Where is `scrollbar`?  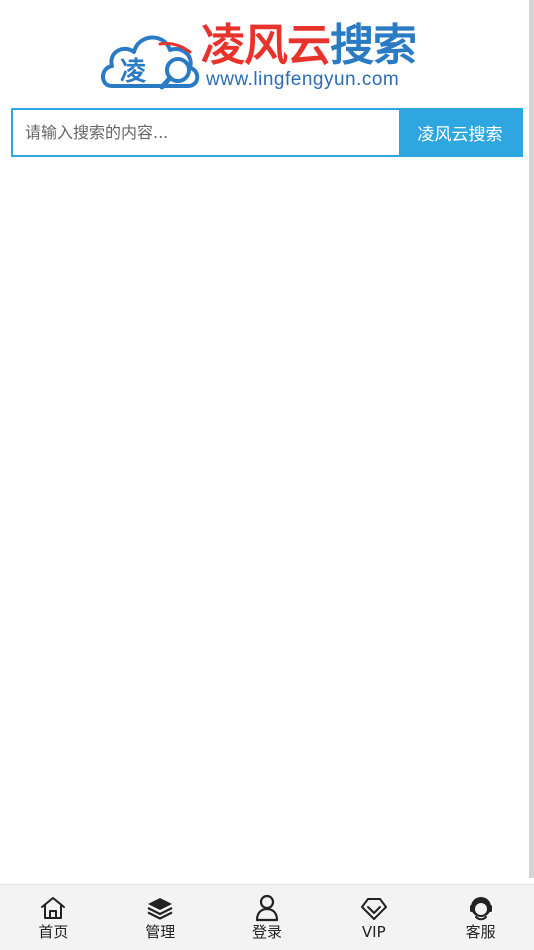 scrollbar is located at coordinates (531, 439).